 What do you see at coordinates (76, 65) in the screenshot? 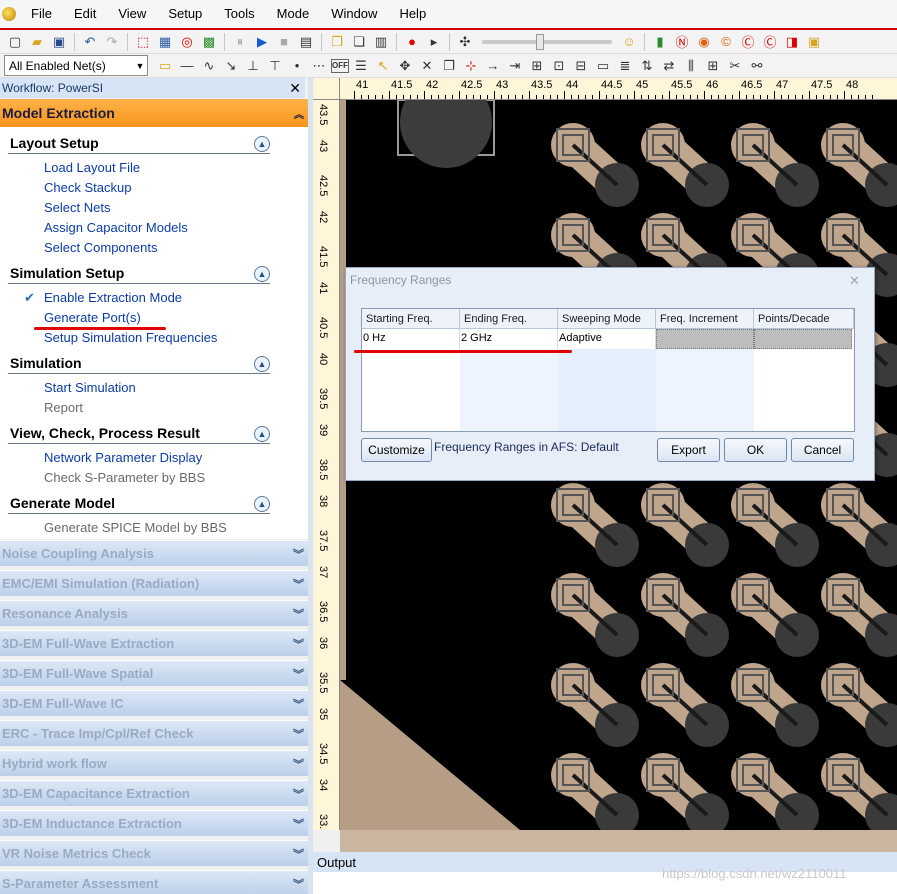
I see `net-filter-select: All Enabled Net(s) ▼` at bounding box center [76, 65].